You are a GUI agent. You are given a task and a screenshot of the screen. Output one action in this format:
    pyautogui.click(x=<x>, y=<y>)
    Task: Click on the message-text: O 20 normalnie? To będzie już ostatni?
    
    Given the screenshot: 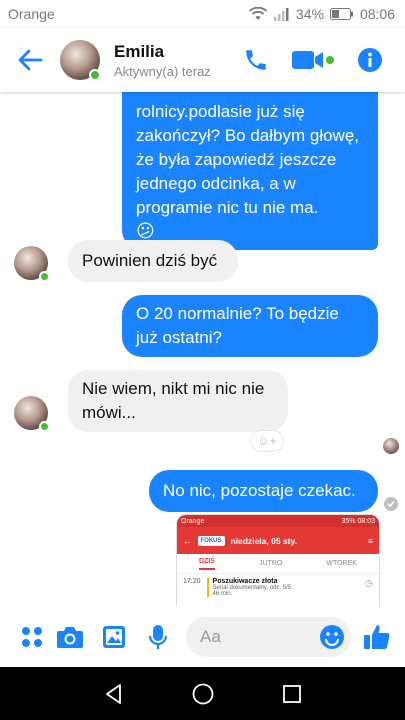 What is the action you would take?
    pyautogui.click(x=237, y=325)
    